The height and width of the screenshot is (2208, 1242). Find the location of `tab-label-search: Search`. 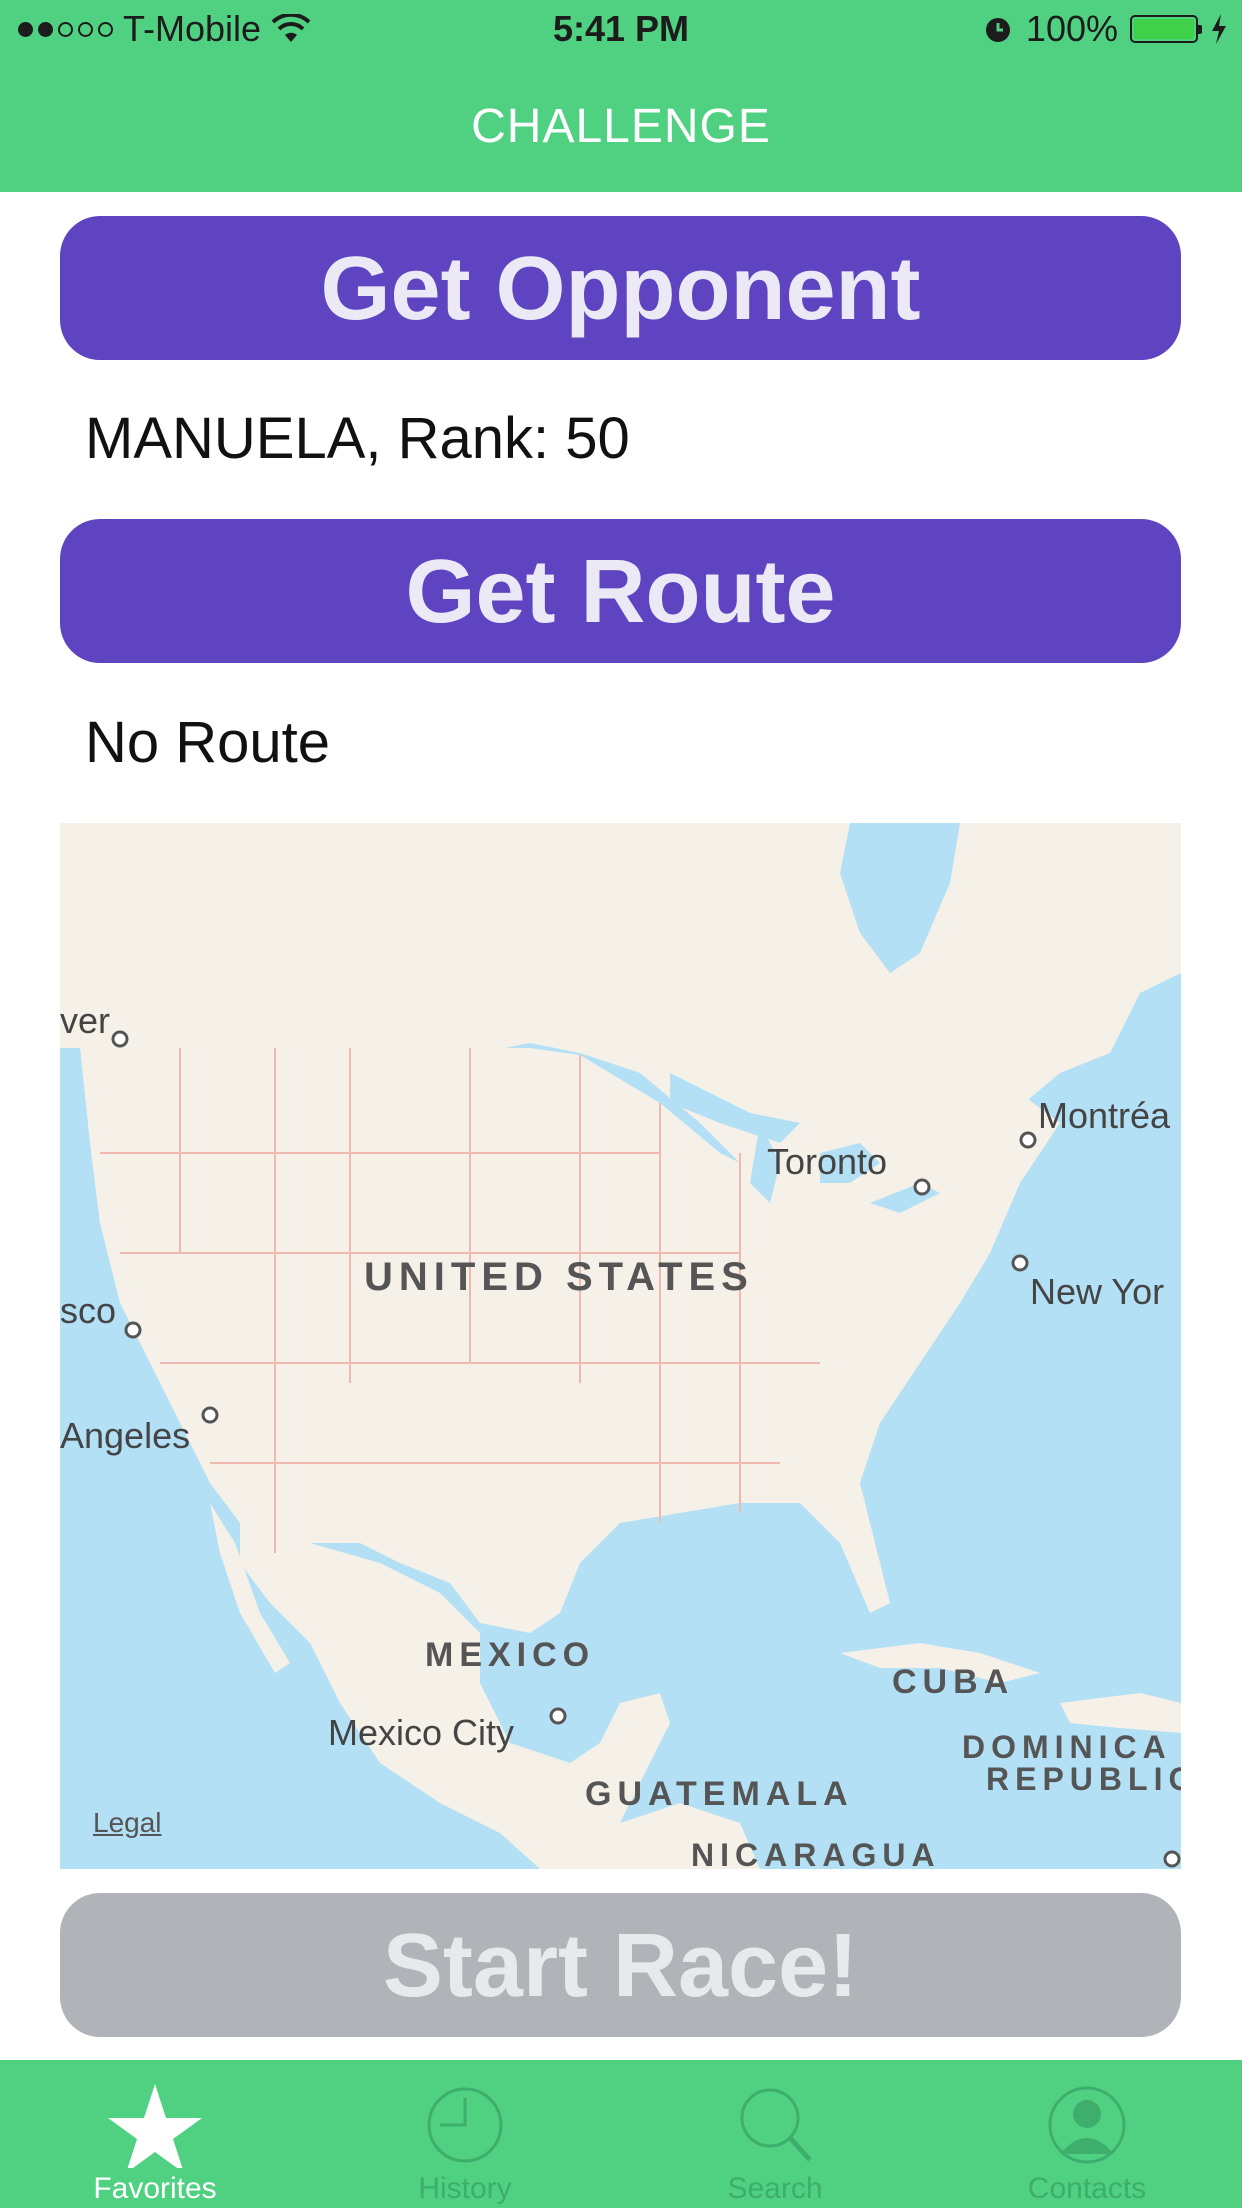

tab-label-search: Search is located at coordinates (775, 2188).